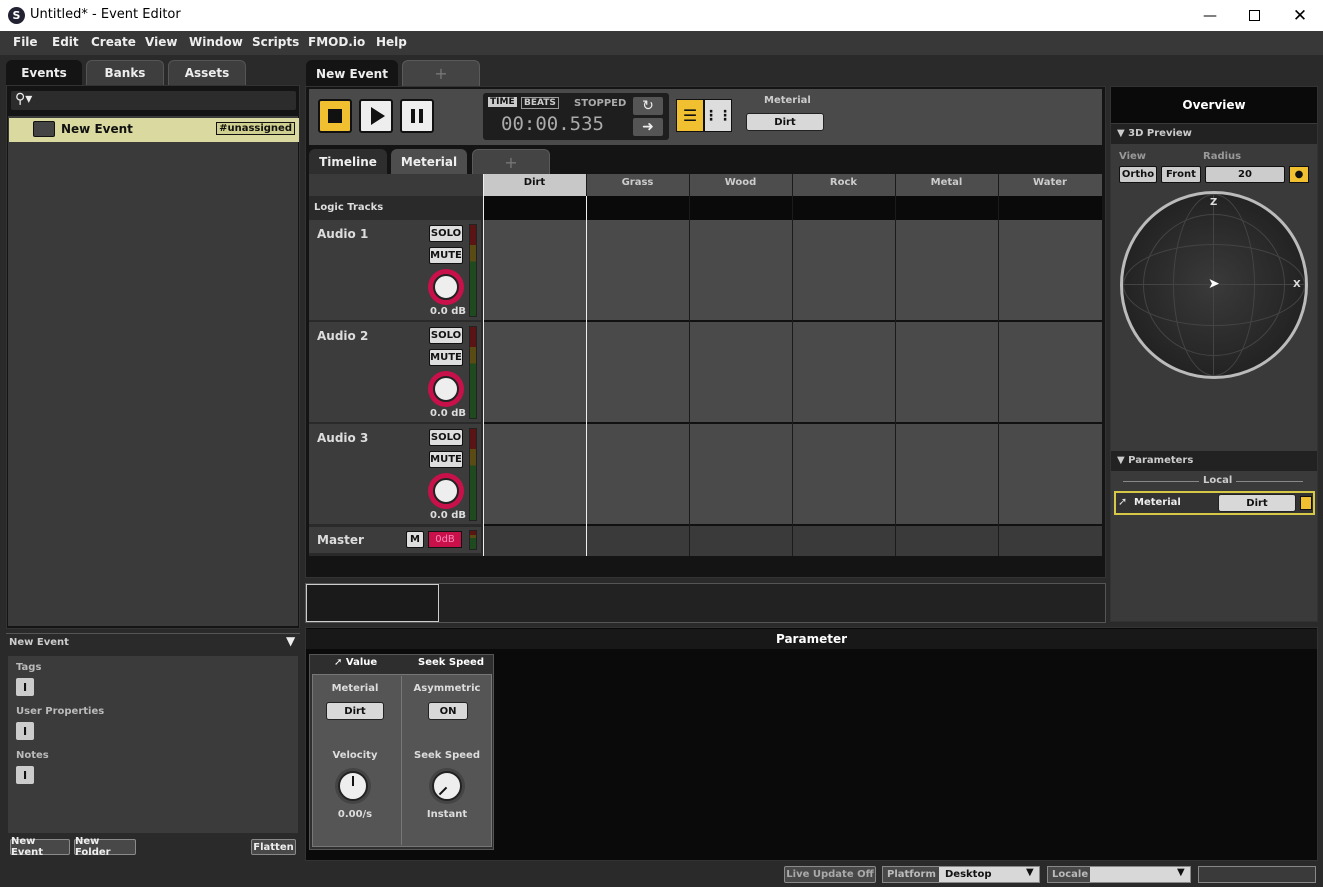 This screenshot has width=1323, height=887. What do you see at coordinates (441, 73) in the screenshot?
I see `add-tab-button: +` at bounding box center [441, 73].